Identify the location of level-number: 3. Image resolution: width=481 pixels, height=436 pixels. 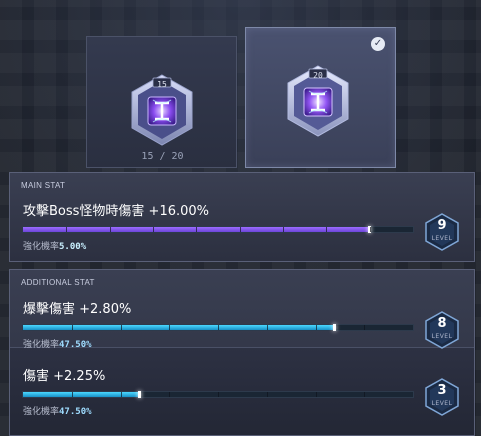
(442, 390).